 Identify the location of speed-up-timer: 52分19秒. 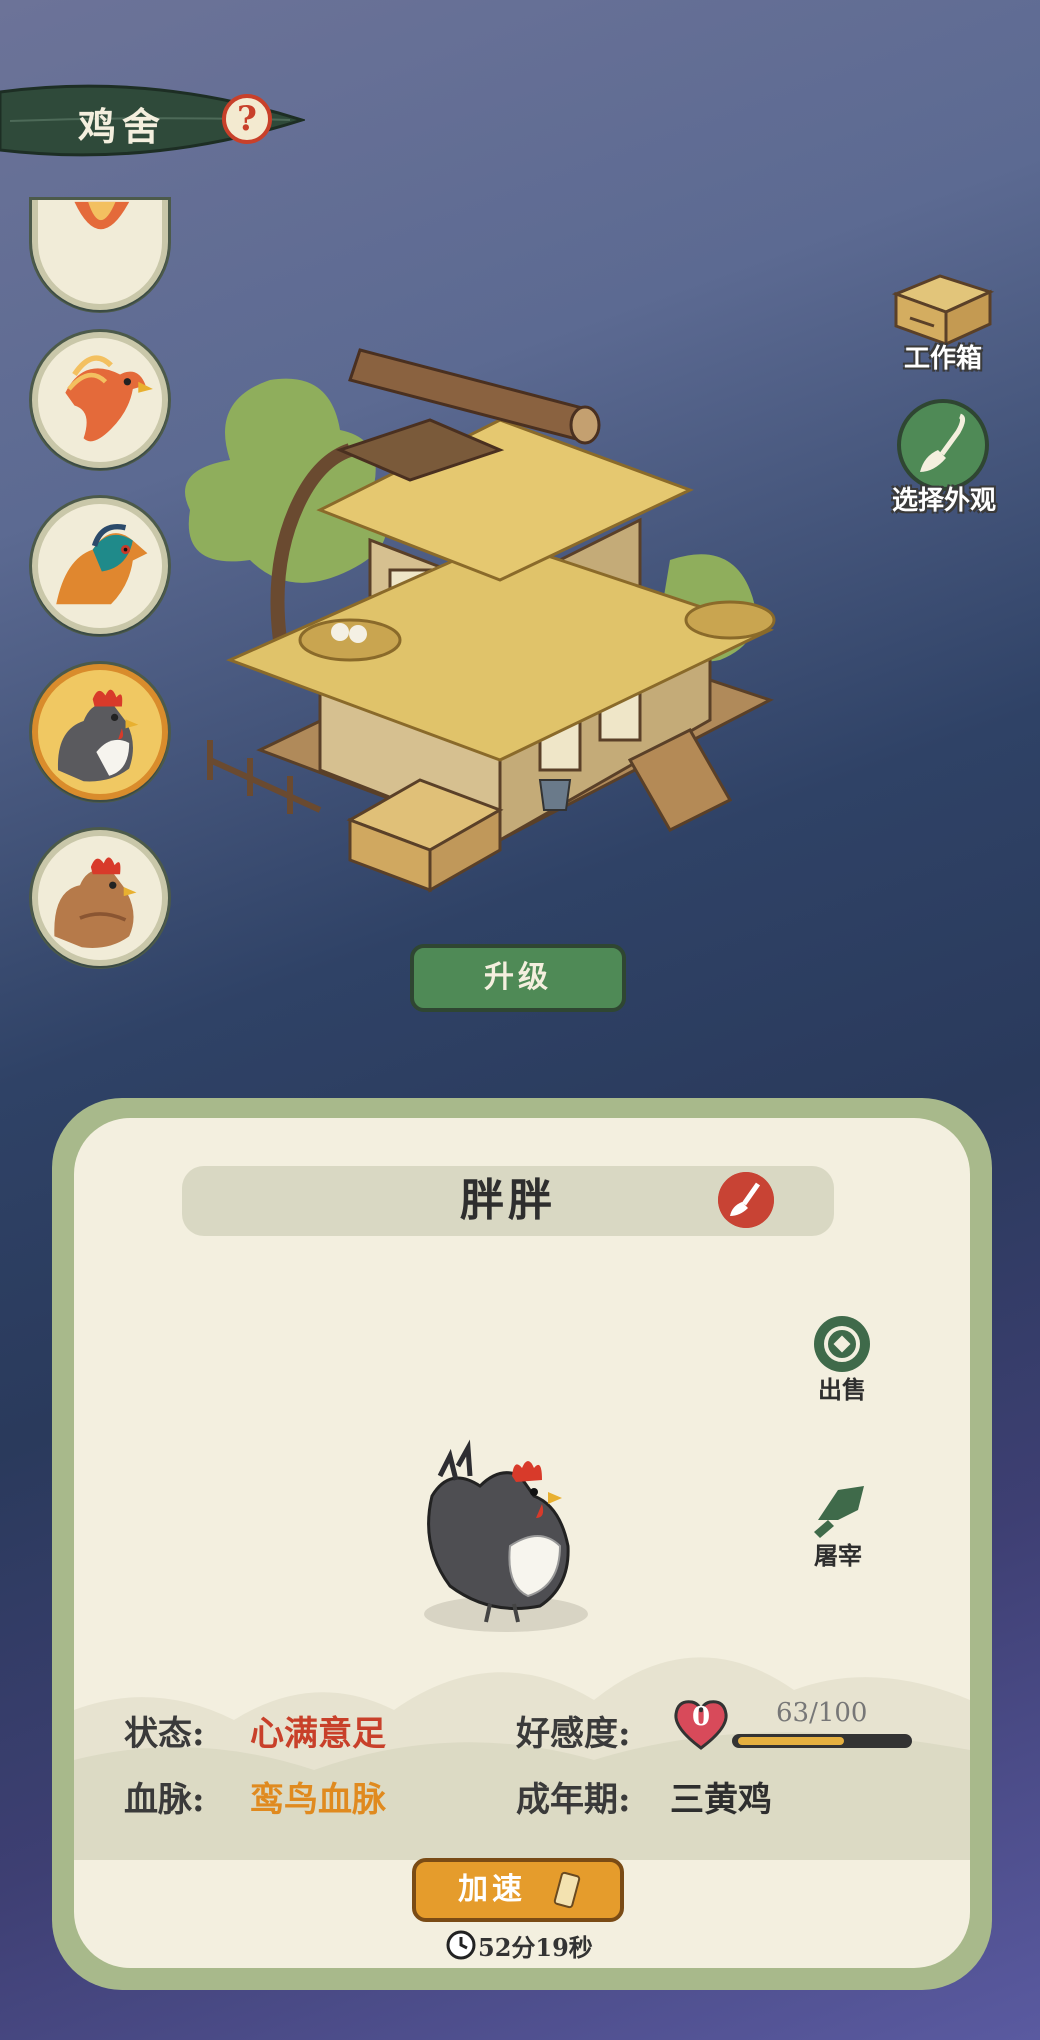
(535, 1947).